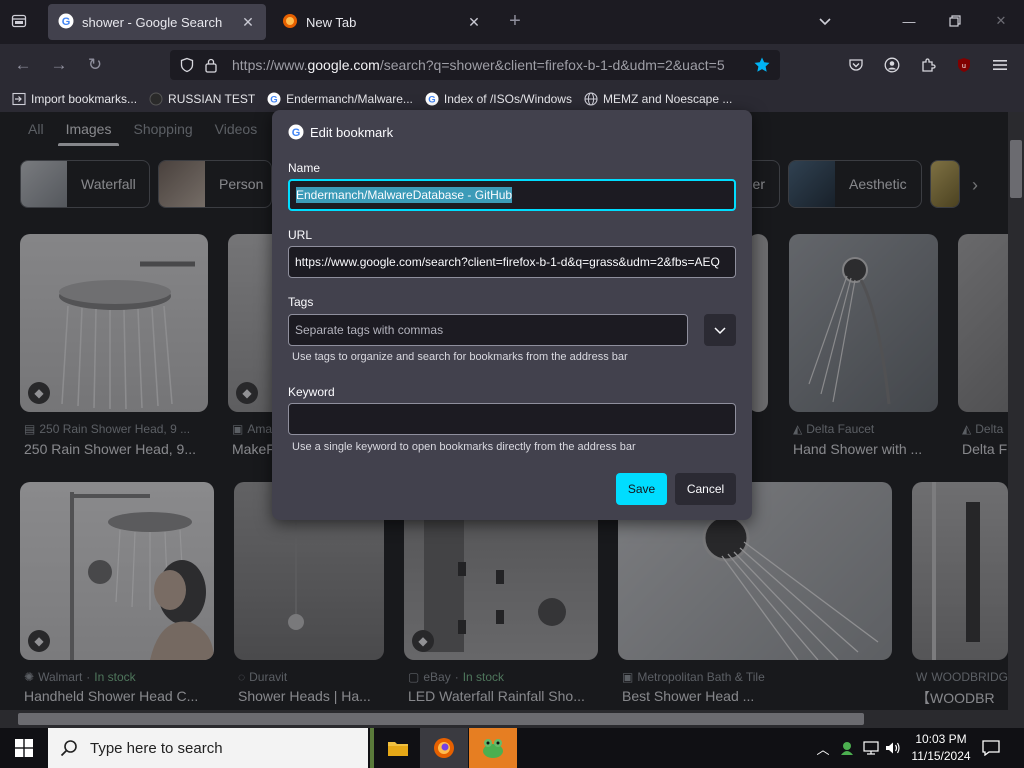 This screenshot has width=1024, height=768. Describe the element at coordinates (1016, 411) in the screenshot. I see `vertical-scrollbar` at that location.